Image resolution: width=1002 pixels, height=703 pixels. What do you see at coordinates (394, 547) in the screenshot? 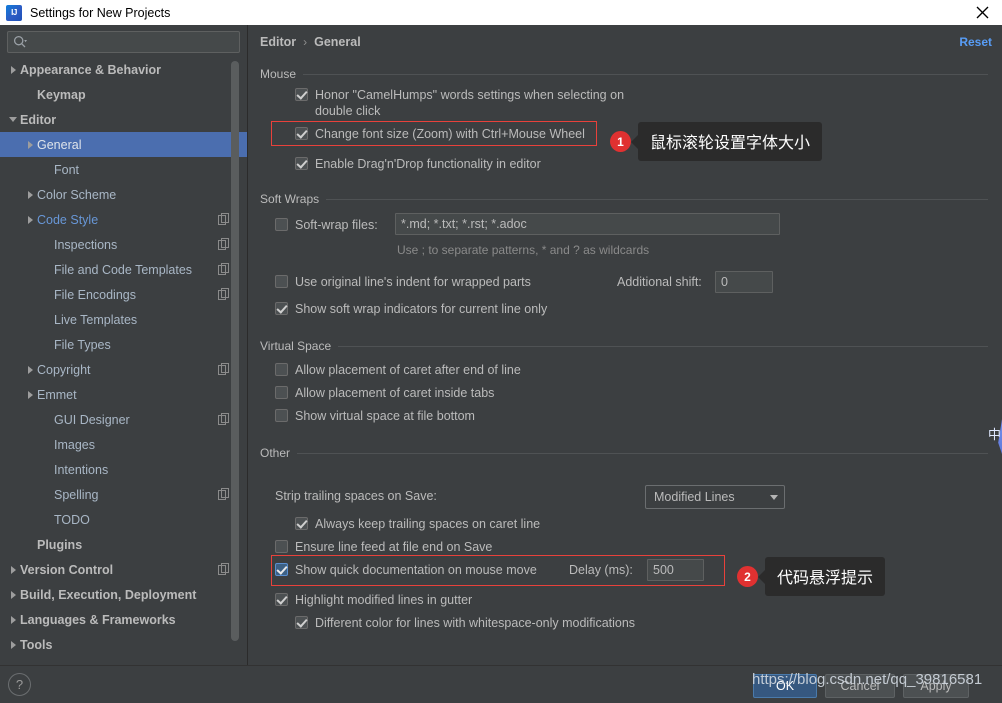
I see `checkbox-ensure-line-feed-label: Ensure line feed at file end on Save` at bounding box center [394, 547].